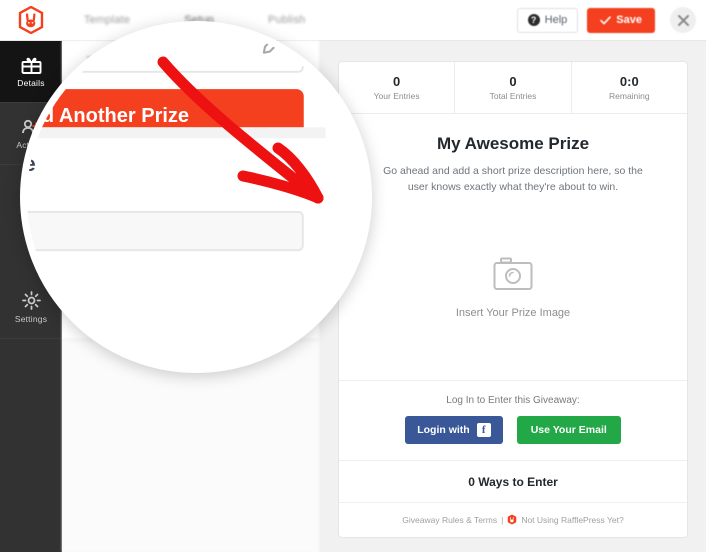  I want to click on magnified-prize-name-input: My Awesome Prize, so click(165, 50).